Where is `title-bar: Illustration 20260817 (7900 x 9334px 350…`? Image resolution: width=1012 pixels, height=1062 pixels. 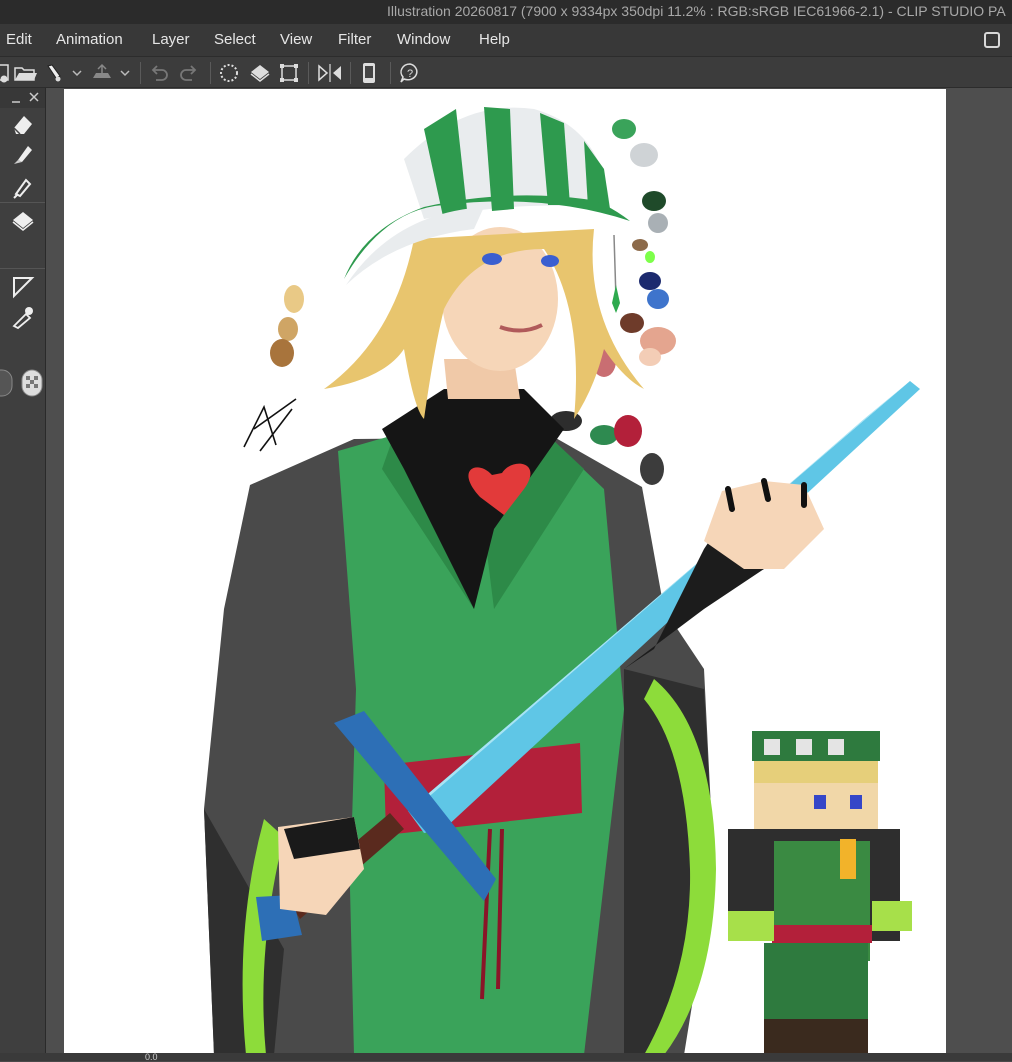
title-bar: Illustration 20260817 (7900 x 9334px 350… is located at coordinates (506, 12).